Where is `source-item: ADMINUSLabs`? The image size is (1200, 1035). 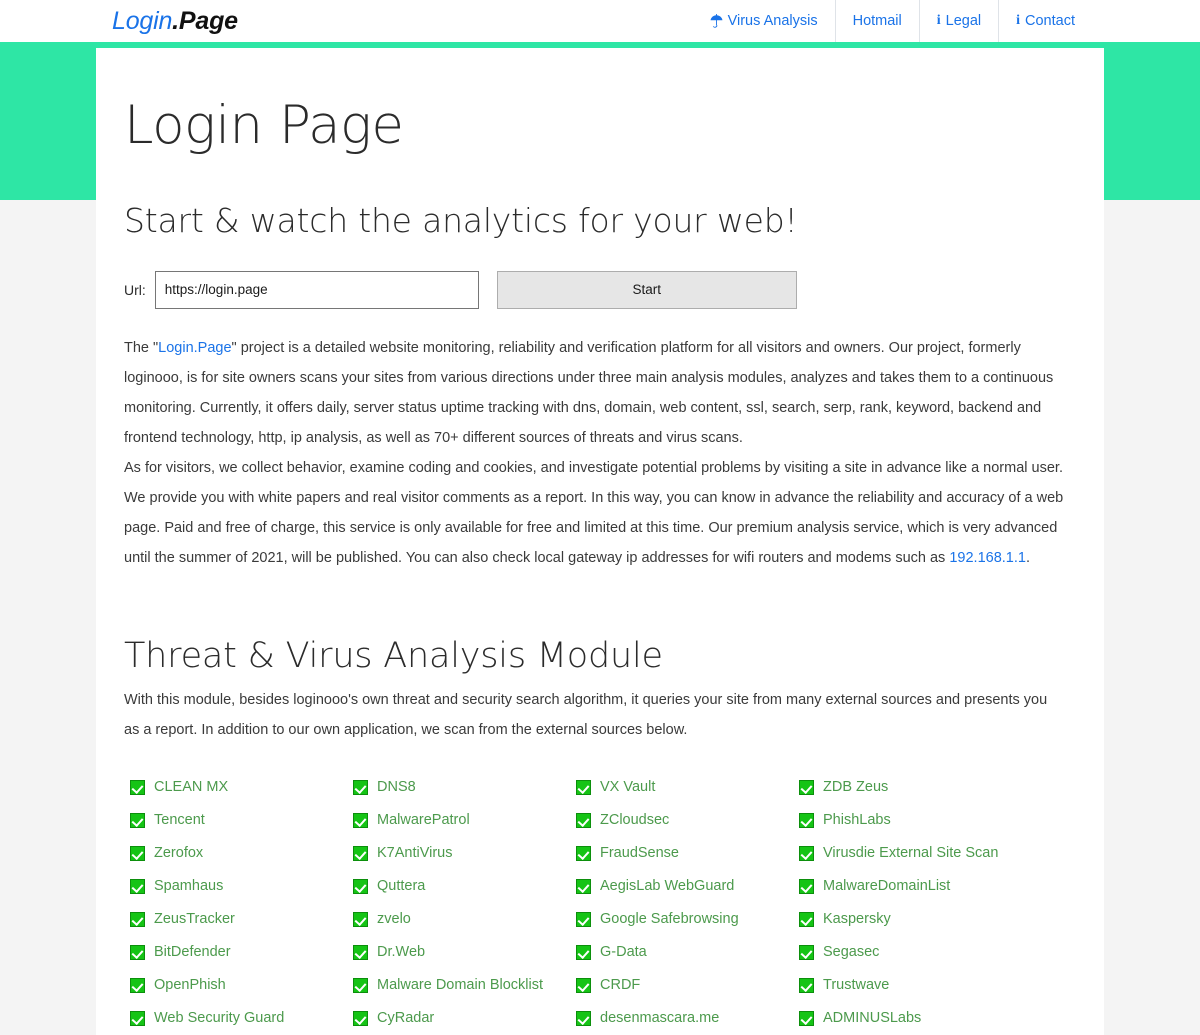 source-item: ADMINUSLabs is located at coordinates (937, 1018).